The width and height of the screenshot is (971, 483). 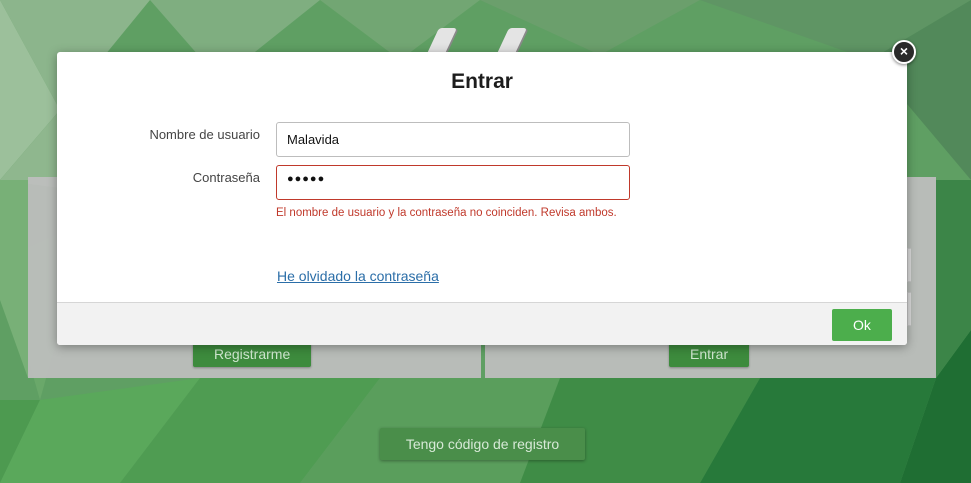 What do you see at coordinates (226, 177) in the screenshot?
I see `password-label: Contraseña` at bounding box center [226, 177].